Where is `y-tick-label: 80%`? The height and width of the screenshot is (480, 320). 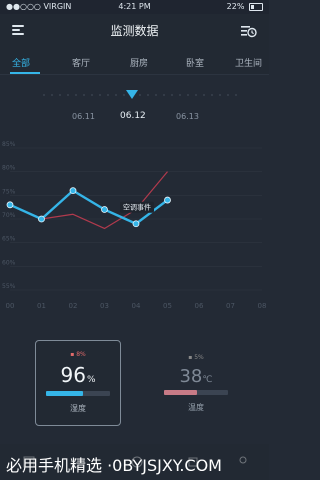
y-tick-label: 80% is located at coordinates (9, 168).